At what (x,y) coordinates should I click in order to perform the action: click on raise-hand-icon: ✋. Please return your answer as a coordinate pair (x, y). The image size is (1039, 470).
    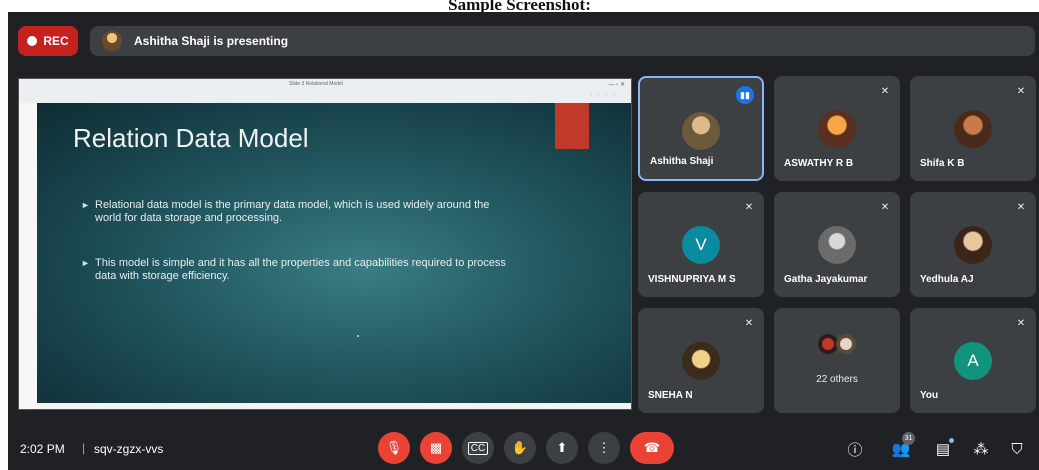
    Looking at the image, I should click on (520, 447).